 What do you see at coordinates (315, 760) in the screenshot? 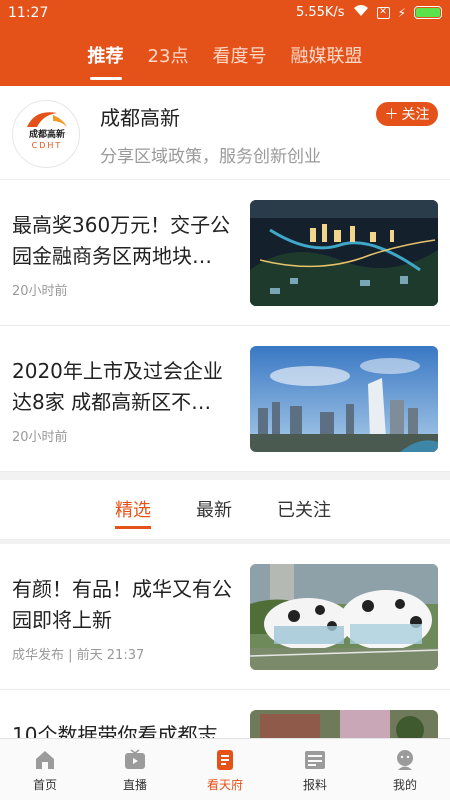
I see `report-icon` at bounding box center [315, 760].